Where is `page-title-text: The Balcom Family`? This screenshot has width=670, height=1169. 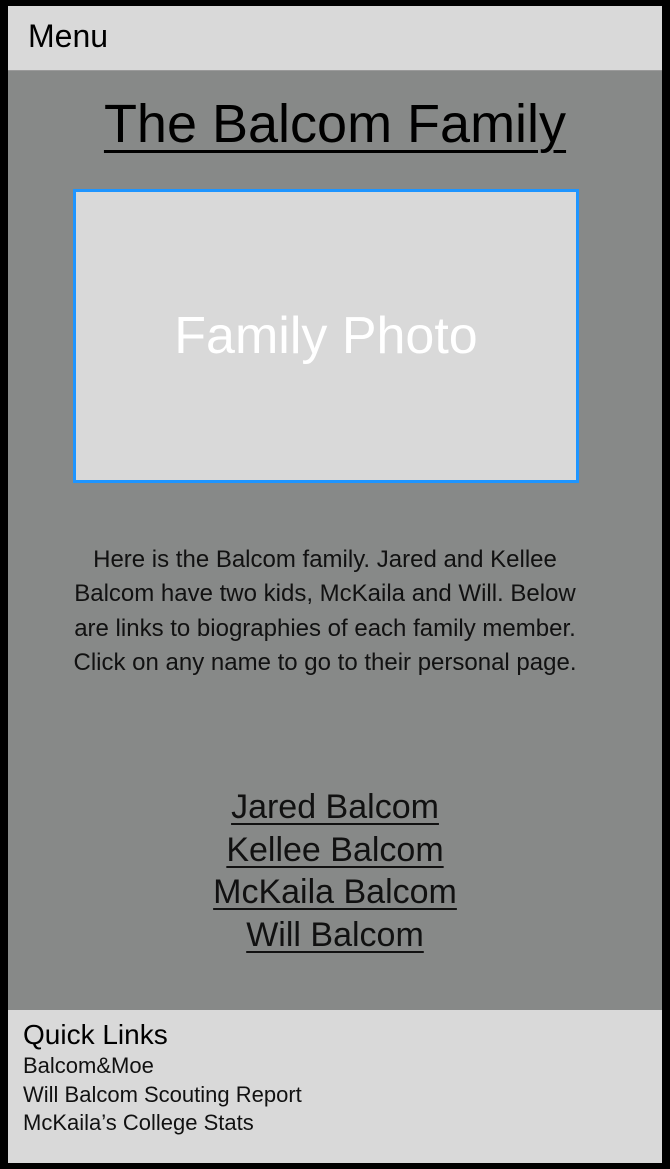
page-title-text: The Balcom Family is located at coordinates (335, 124).